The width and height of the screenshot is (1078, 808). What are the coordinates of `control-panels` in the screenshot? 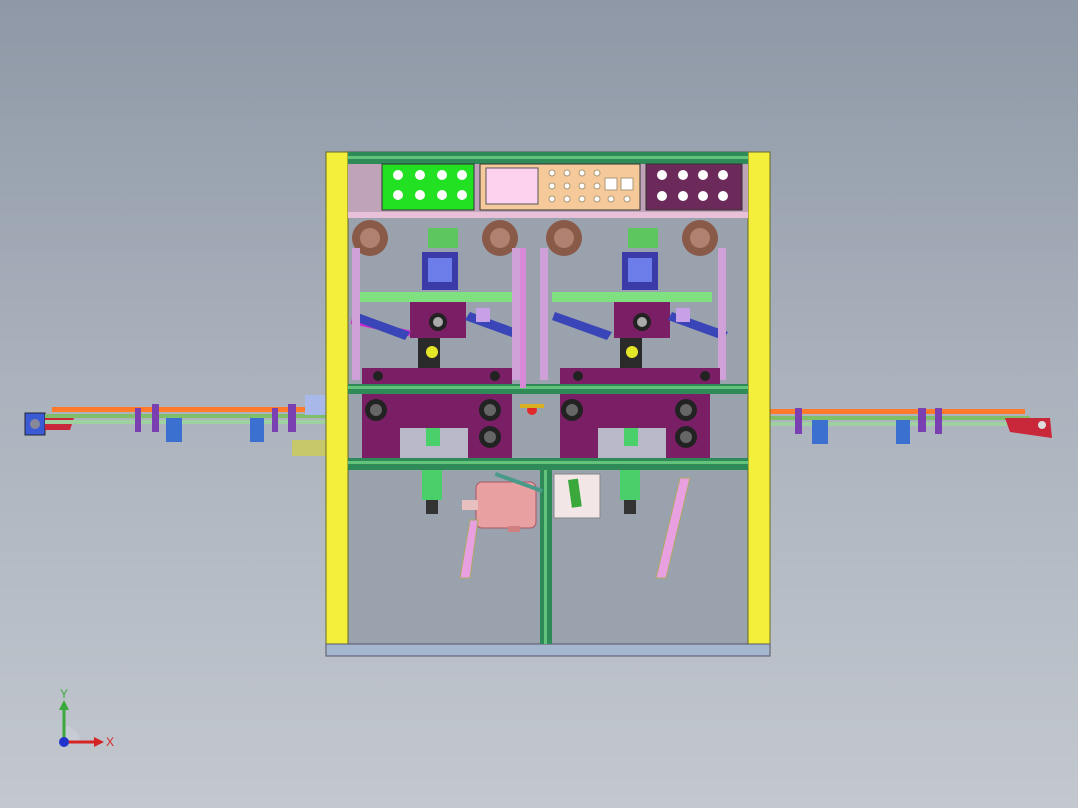 It's located at (548, 190).